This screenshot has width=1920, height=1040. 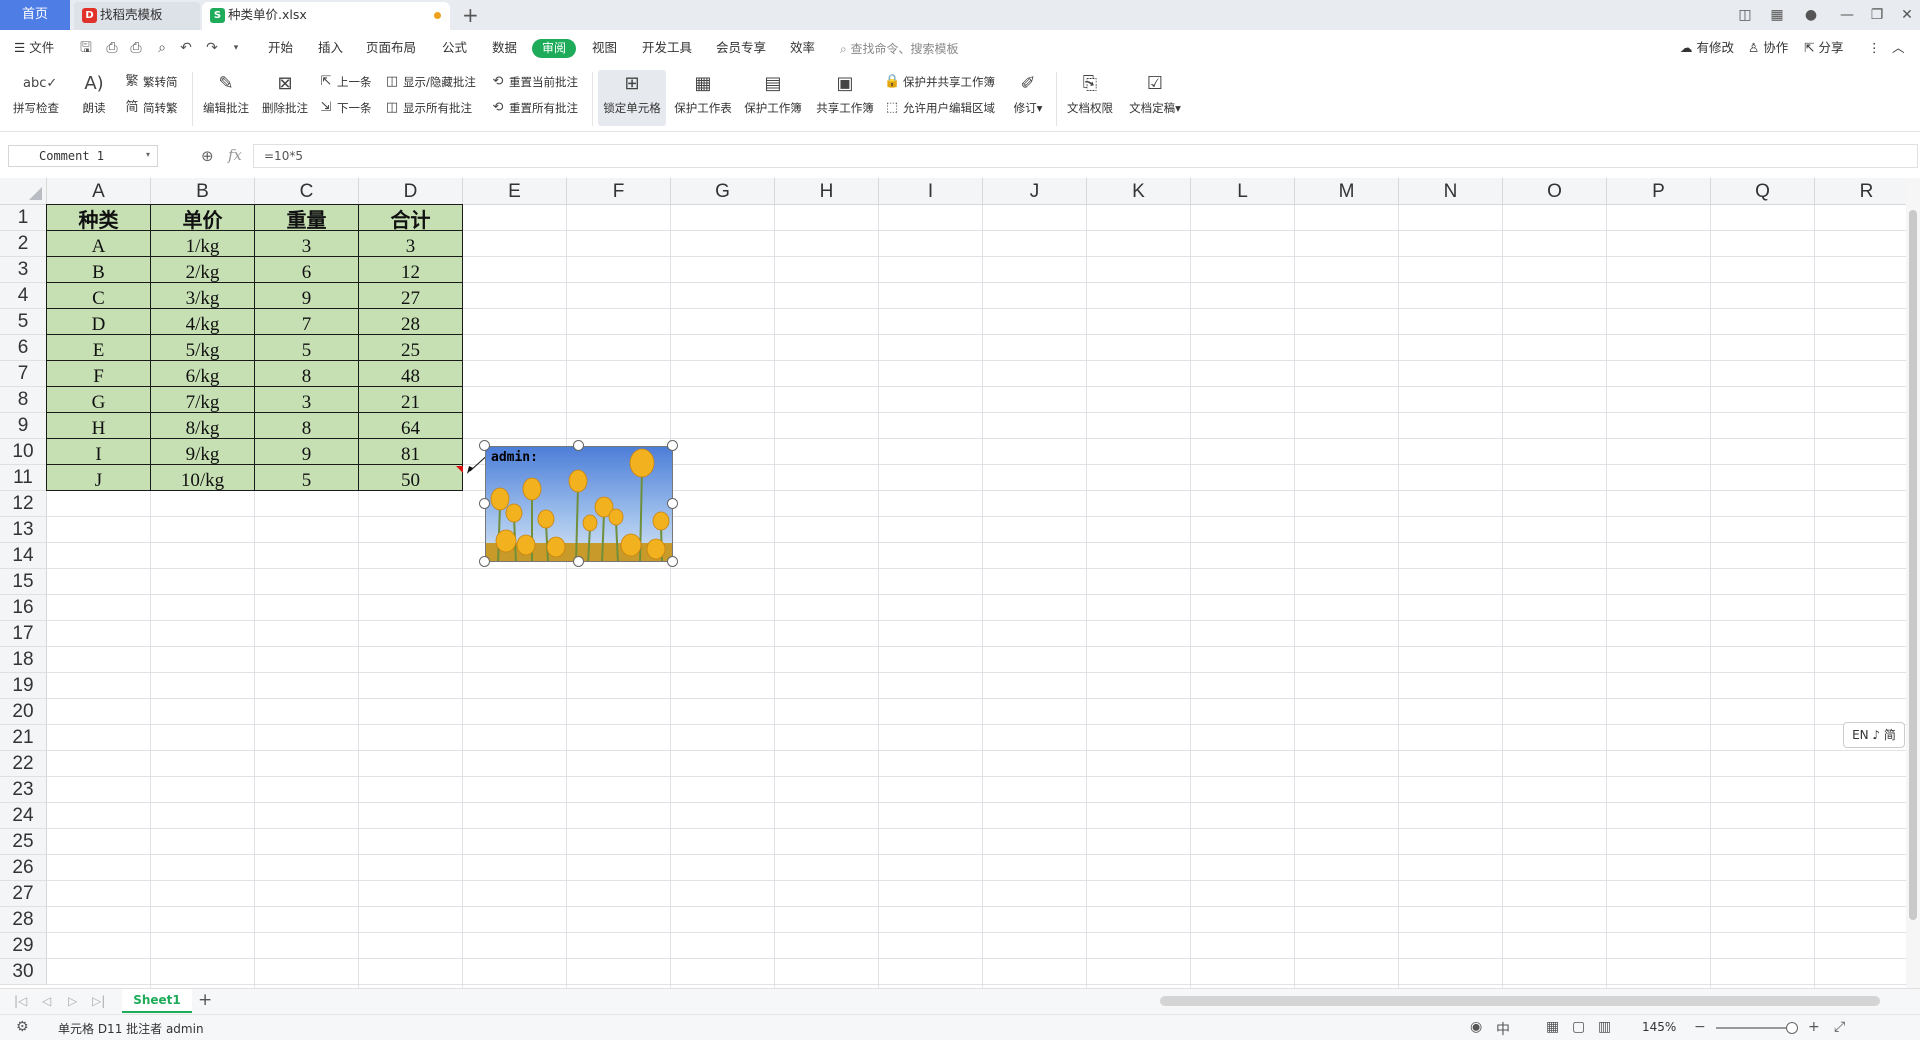 I want to click on row-header-23: 23, so click(x=23, y=790).